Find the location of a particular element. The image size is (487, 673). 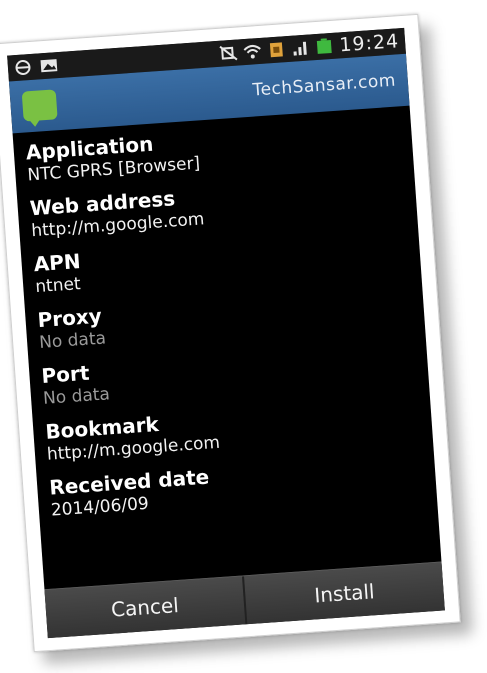

battery-icon is located at coordinates (324, 46).